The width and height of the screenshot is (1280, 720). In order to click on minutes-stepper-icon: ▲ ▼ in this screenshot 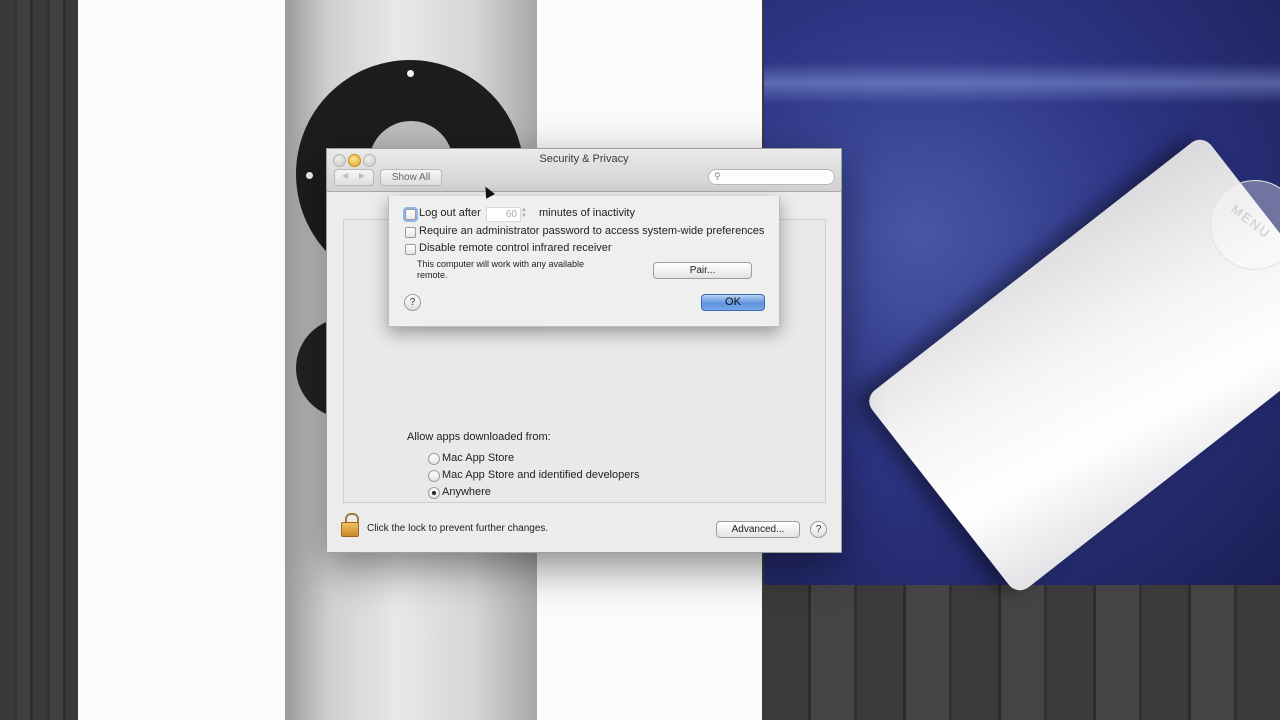, I will do `click(524, 213)`.